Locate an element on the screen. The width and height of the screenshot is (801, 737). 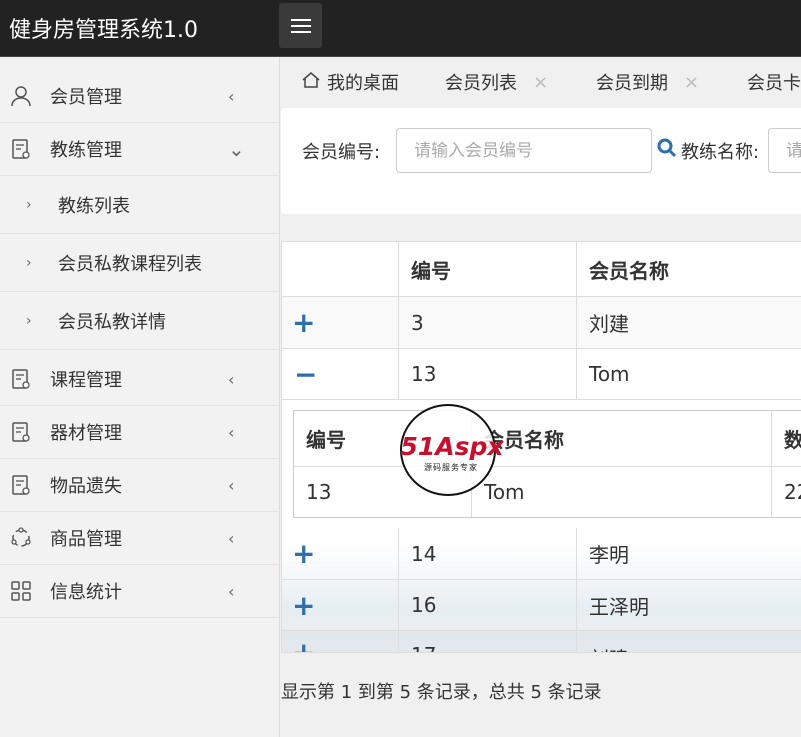
cell-id: 13 is located at coordinates (488, 374).